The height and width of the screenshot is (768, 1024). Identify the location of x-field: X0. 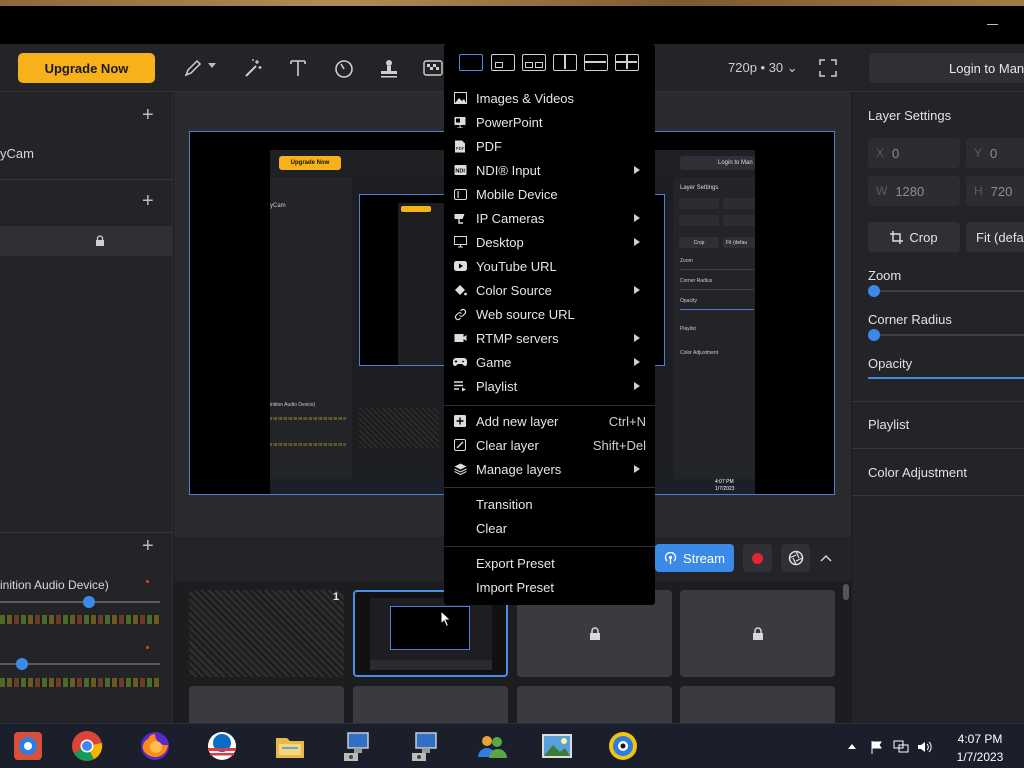
(914, 153).